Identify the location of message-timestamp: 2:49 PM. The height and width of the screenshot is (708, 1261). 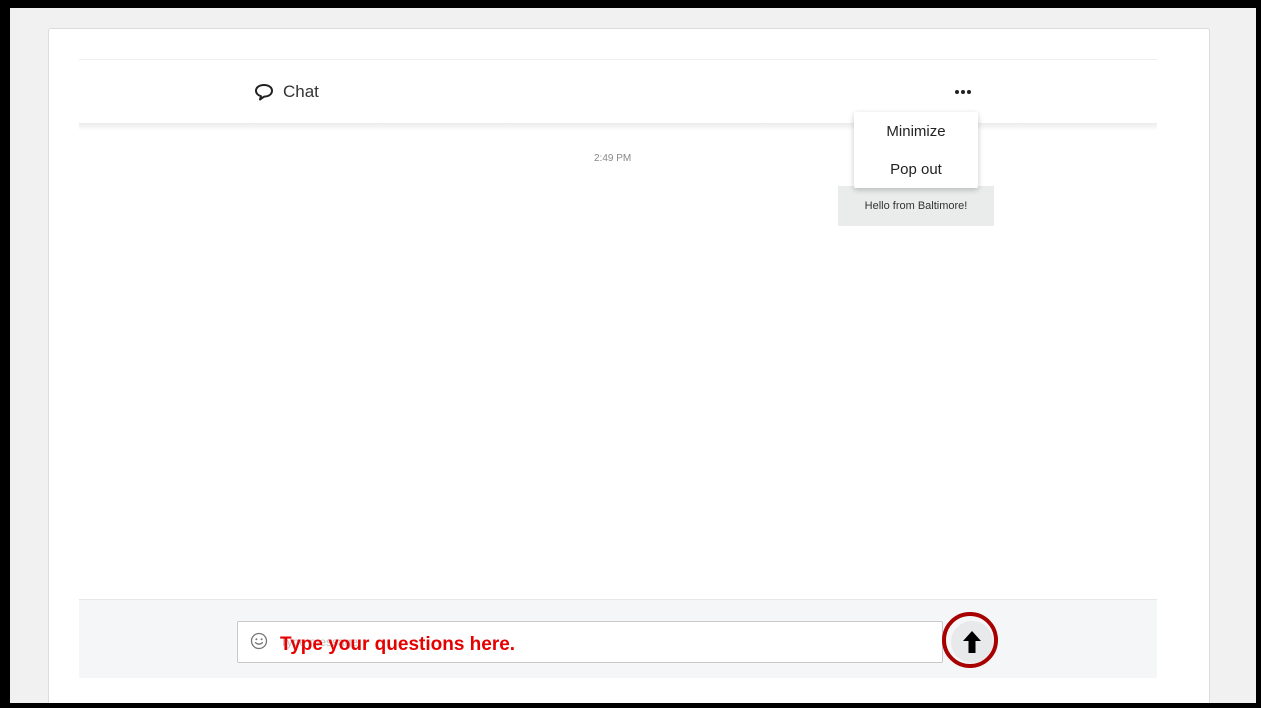
(613, 158).